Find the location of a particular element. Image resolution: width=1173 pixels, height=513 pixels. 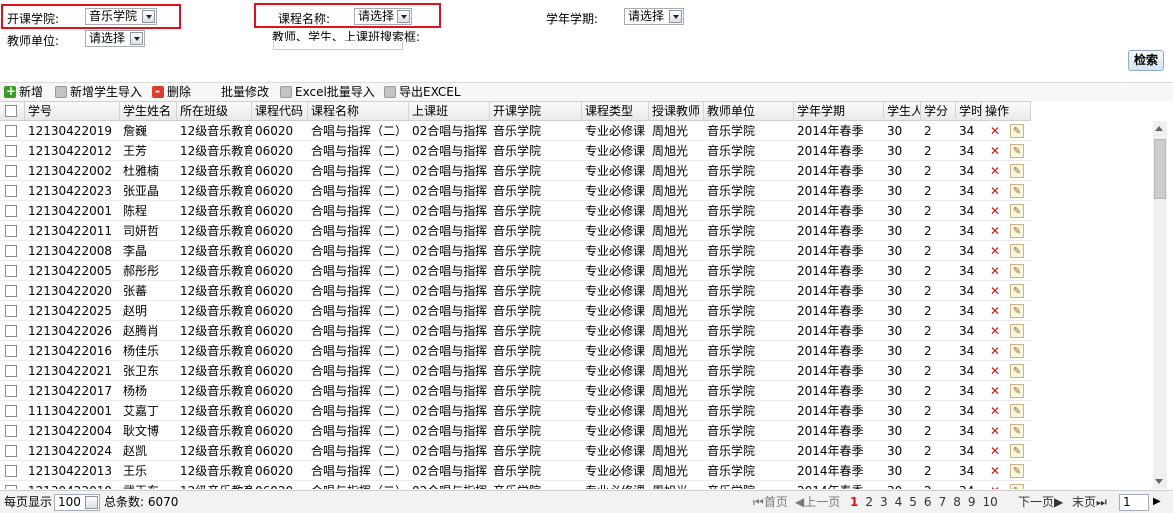

scroll-thumb is located at coordinates (1160, 169).